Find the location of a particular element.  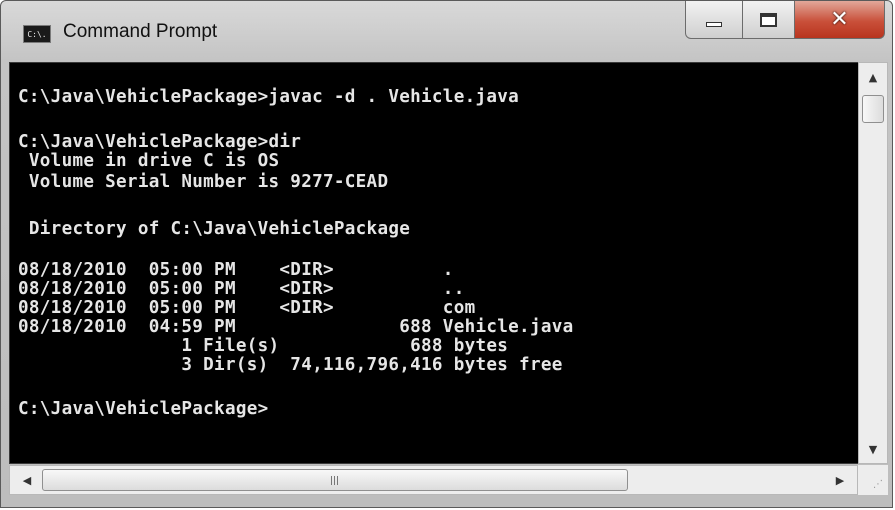

console-line: 08/18/2010 05:00 PM <DIR> .. is located at coordinates (241, 289).